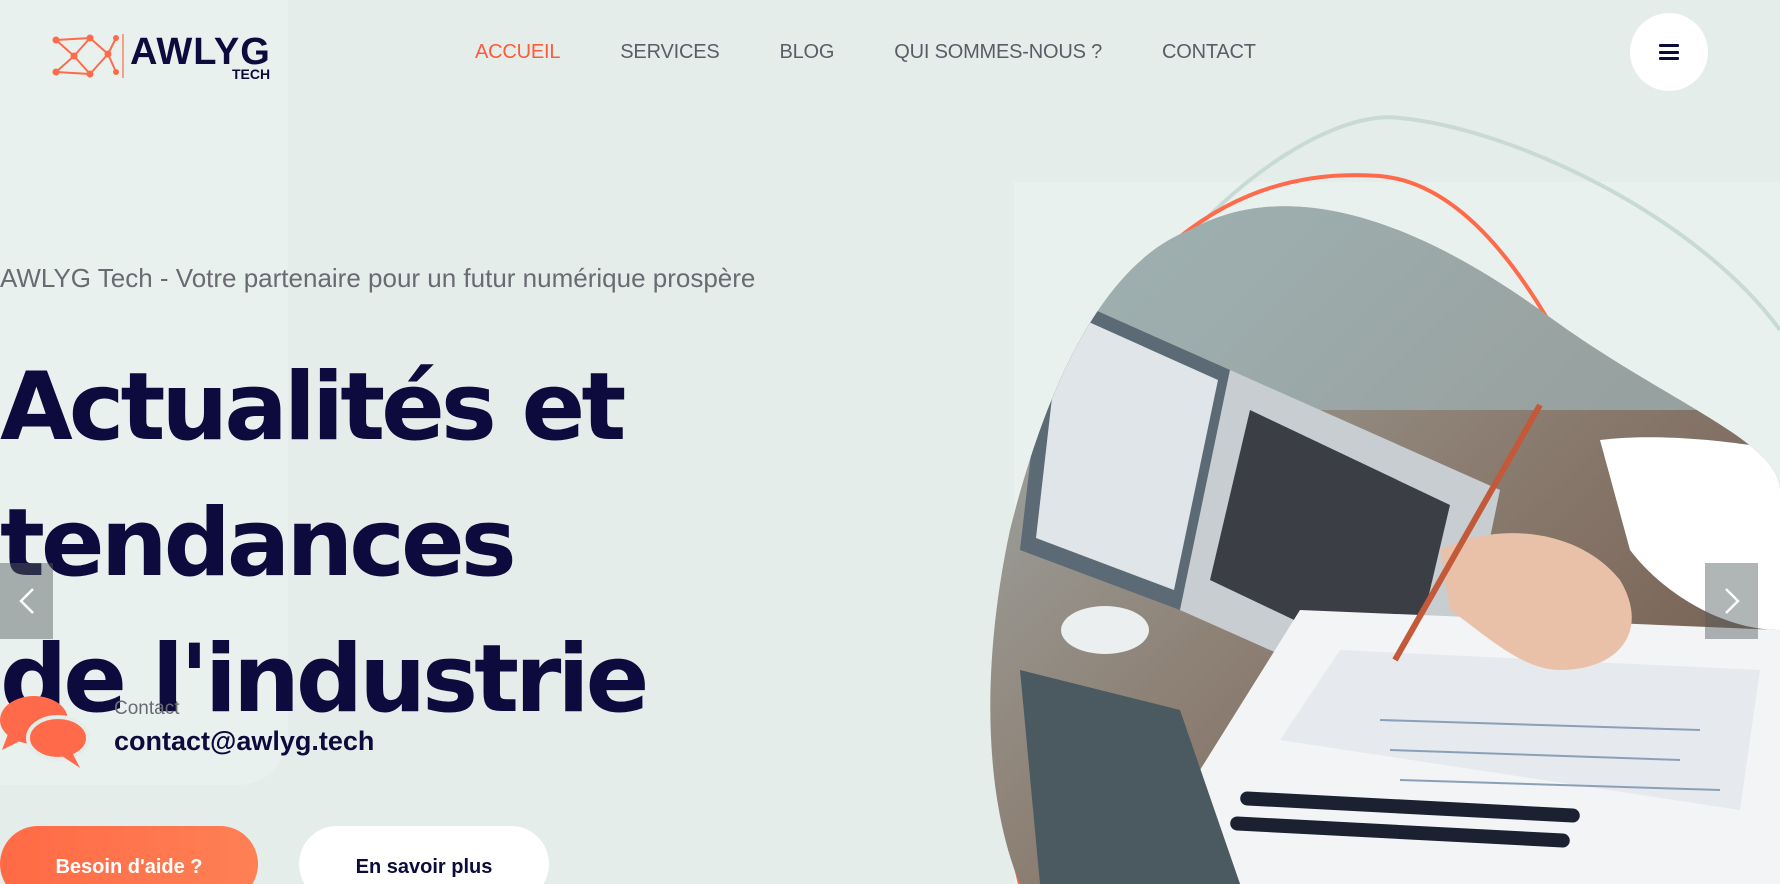 The width and height of the screenshot is (1780, 884). I want to click on logo-divider, so click(123, 56).